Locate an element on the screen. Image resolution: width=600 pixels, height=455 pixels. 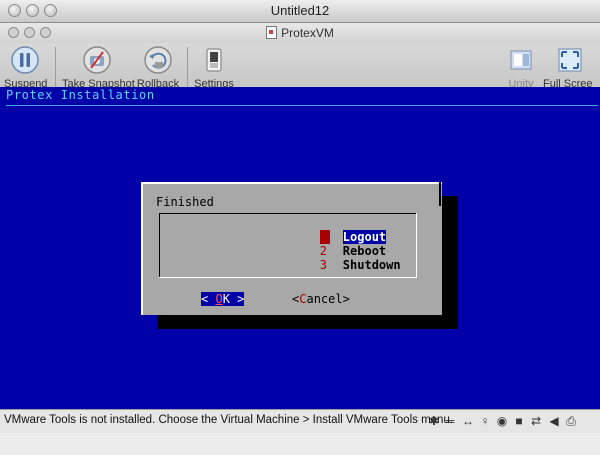
ok-hotkey: O is located at coordinates (219, 299).